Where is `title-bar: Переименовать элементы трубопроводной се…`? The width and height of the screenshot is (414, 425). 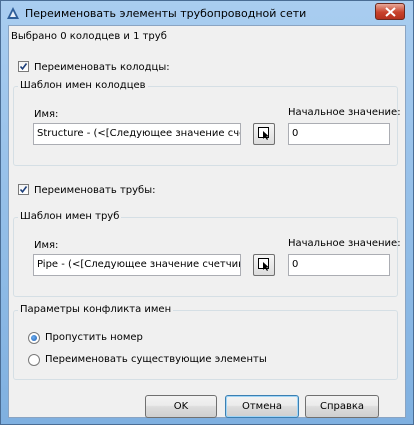 title-bar: Переименовать элементы трубопроводной се… is located at coordinates (207, 13).